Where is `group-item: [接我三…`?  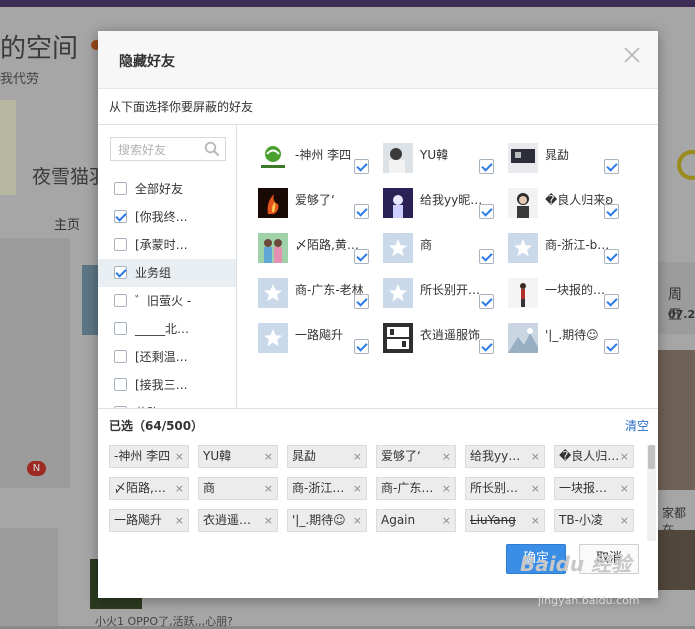 group-item: [接我三… is located at coordinates (167, 385).